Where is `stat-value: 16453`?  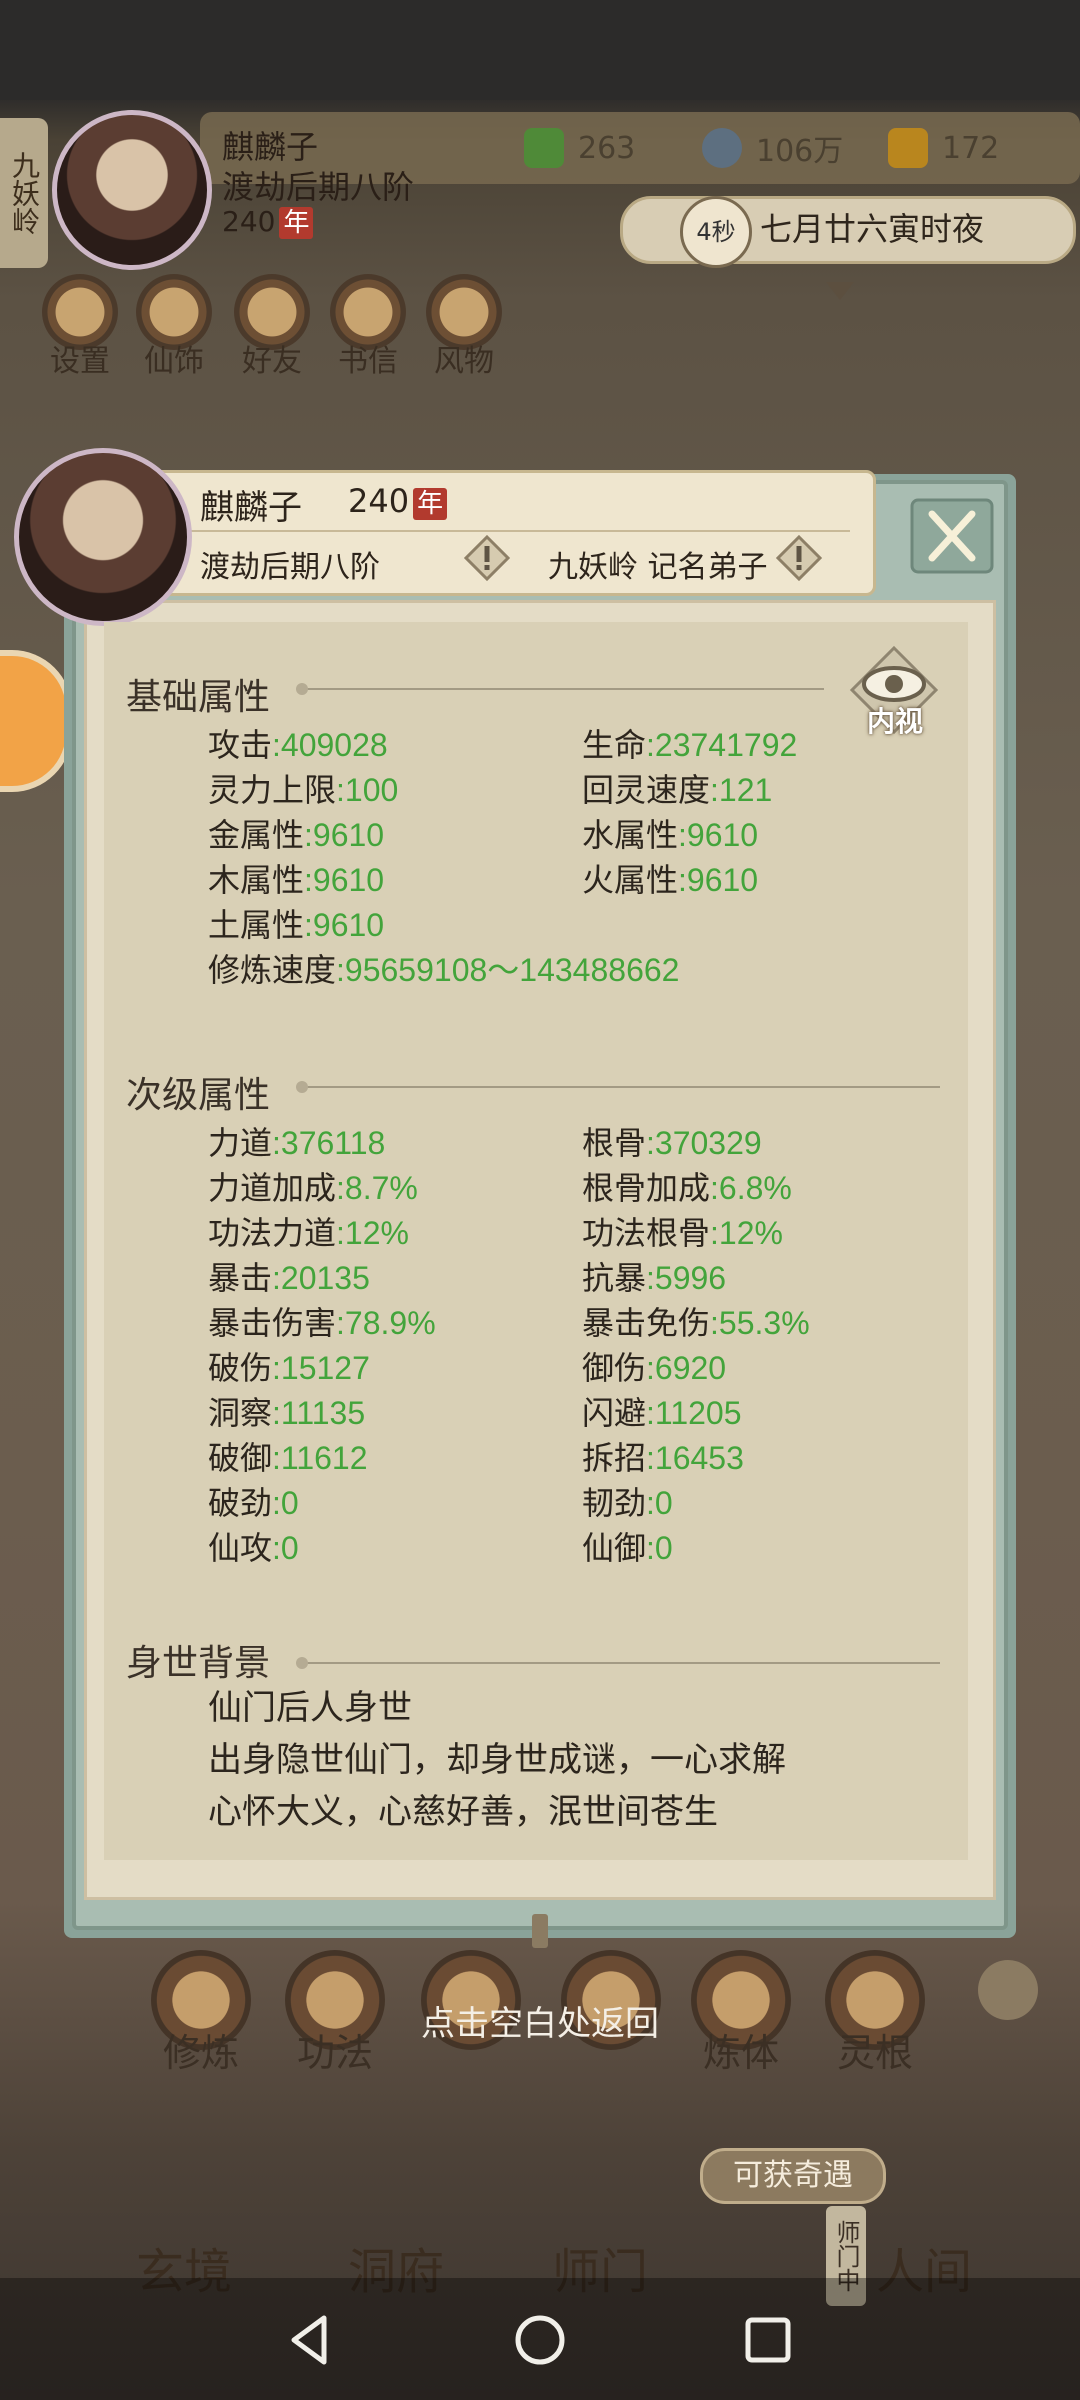 stat-value: 16453 is located at coordinates (699, 1458).